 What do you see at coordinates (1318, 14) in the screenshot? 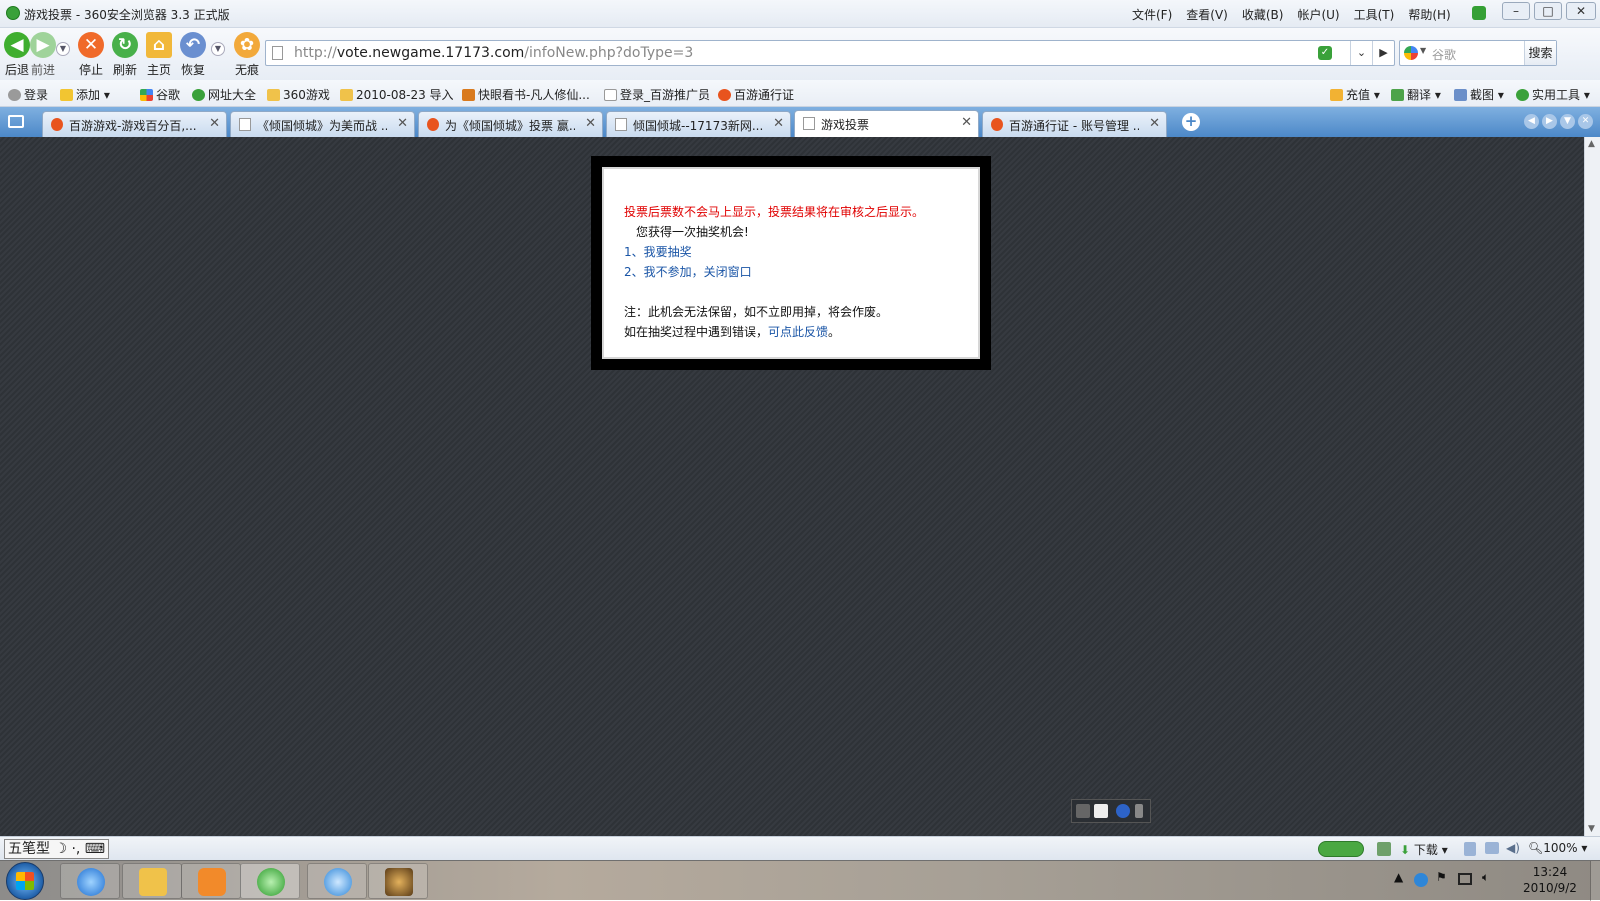
I see `menu-account: 帐户(U)` at bounding box center [1318, 14].